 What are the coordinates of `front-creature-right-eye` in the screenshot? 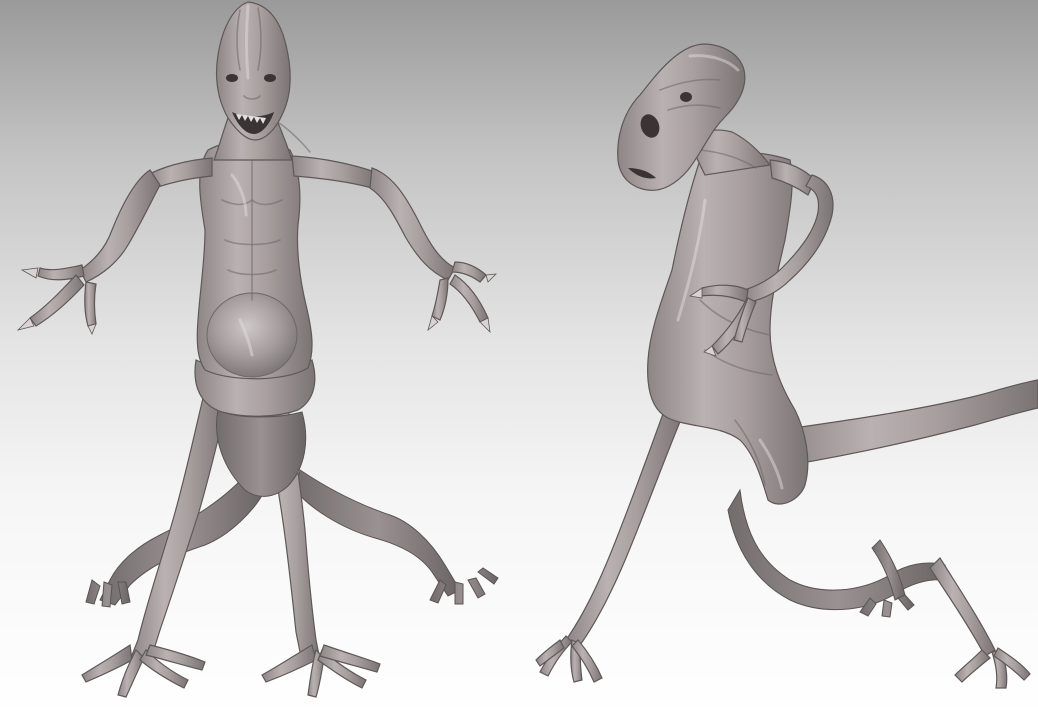 It's located at (270, 78).